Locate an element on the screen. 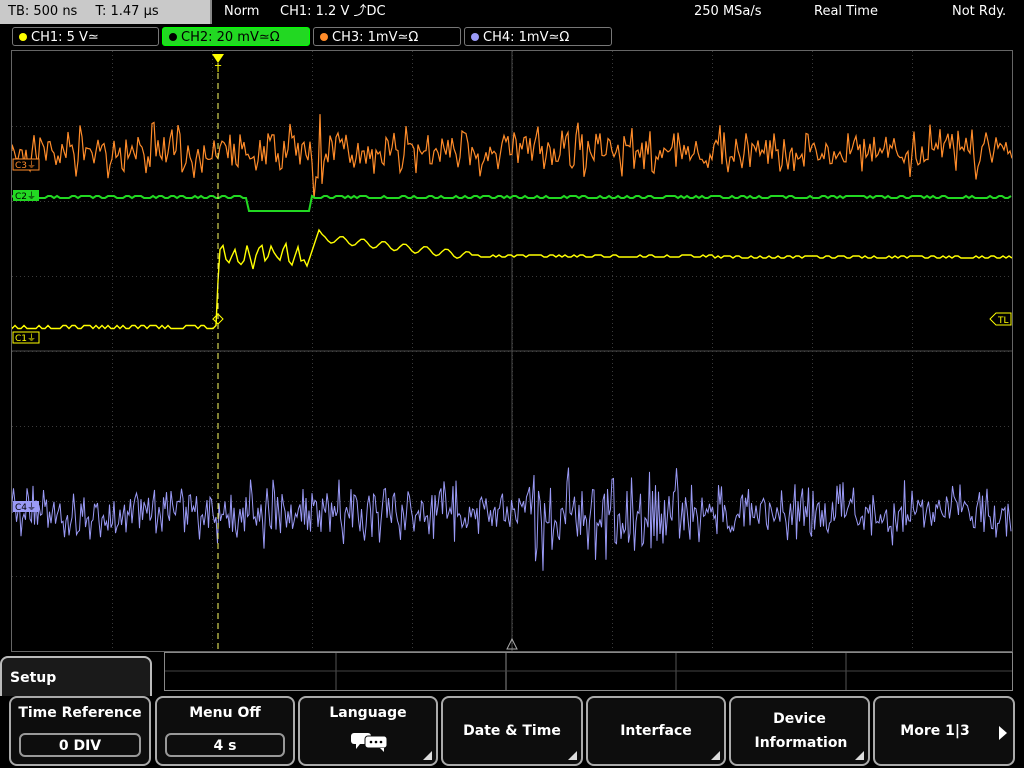  device-information-button: Device Information is located at coordinates (799, 731).